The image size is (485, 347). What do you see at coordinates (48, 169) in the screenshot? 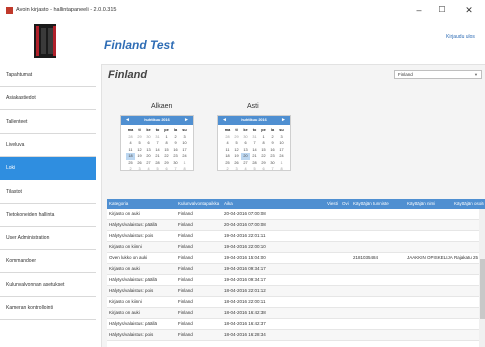
I see `sidebar-item: Loki` at bounding box center [48, 169].